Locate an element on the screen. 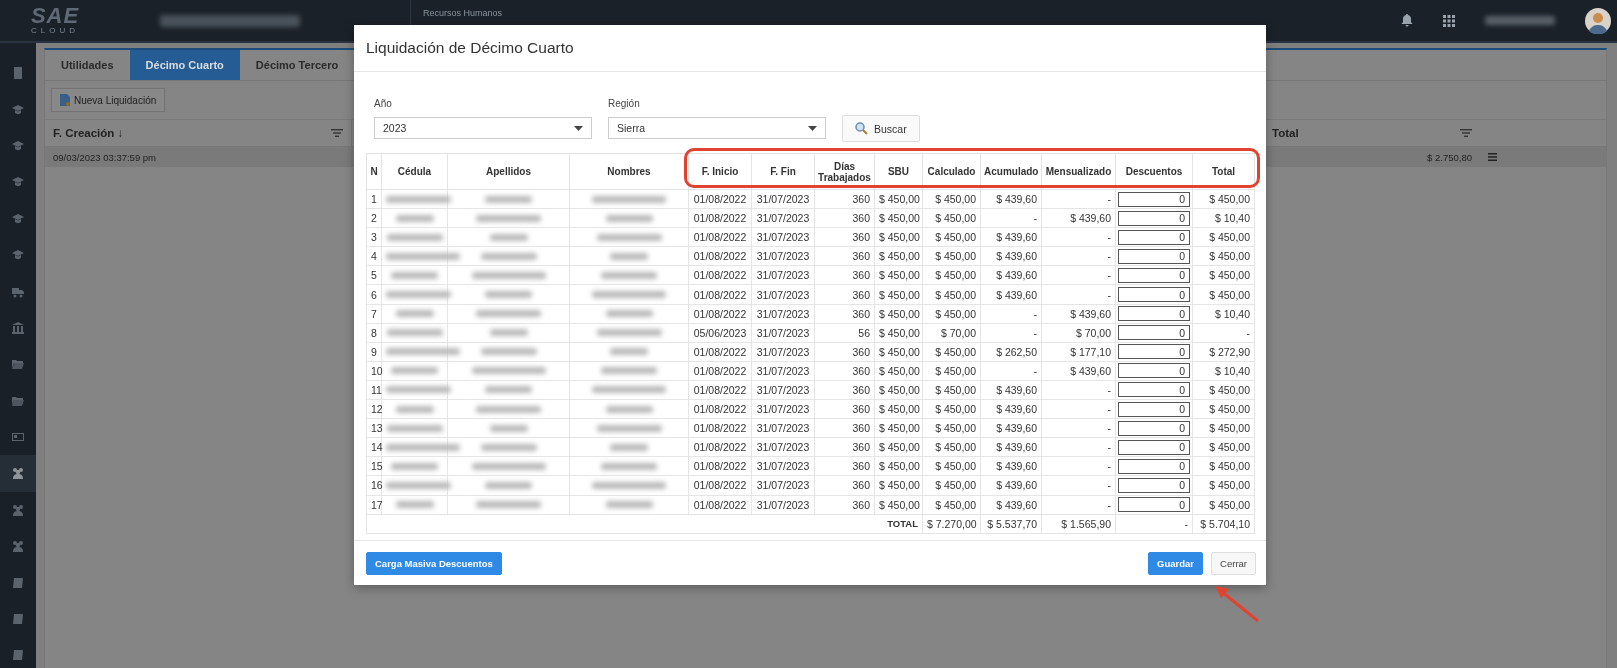  table-cell: 10 is located at coordinates (374, 371).